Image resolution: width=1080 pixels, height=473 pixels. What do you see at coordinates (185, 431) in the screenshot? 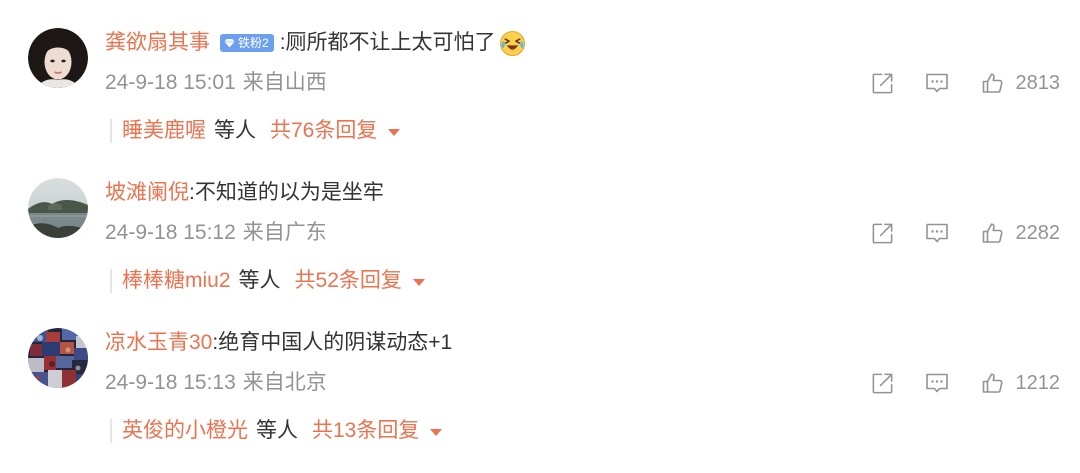
I see `reply-username: 英俊的小橙光` at bounding box center [185, 431].